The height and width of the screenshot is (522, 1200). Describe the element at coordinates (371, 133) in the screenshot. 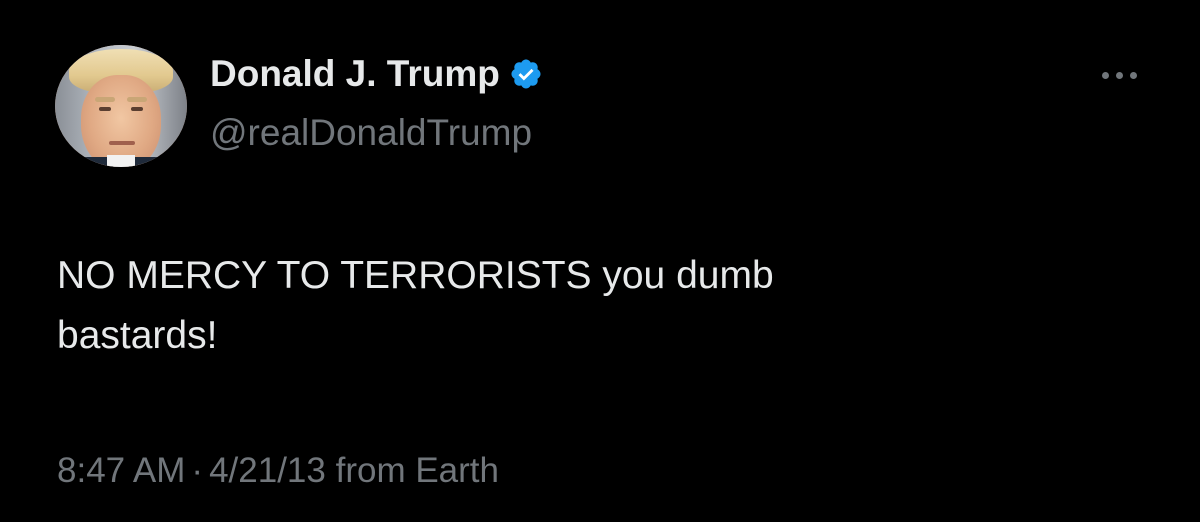

I see `author-handle: @realDonaldTrump` at that location.